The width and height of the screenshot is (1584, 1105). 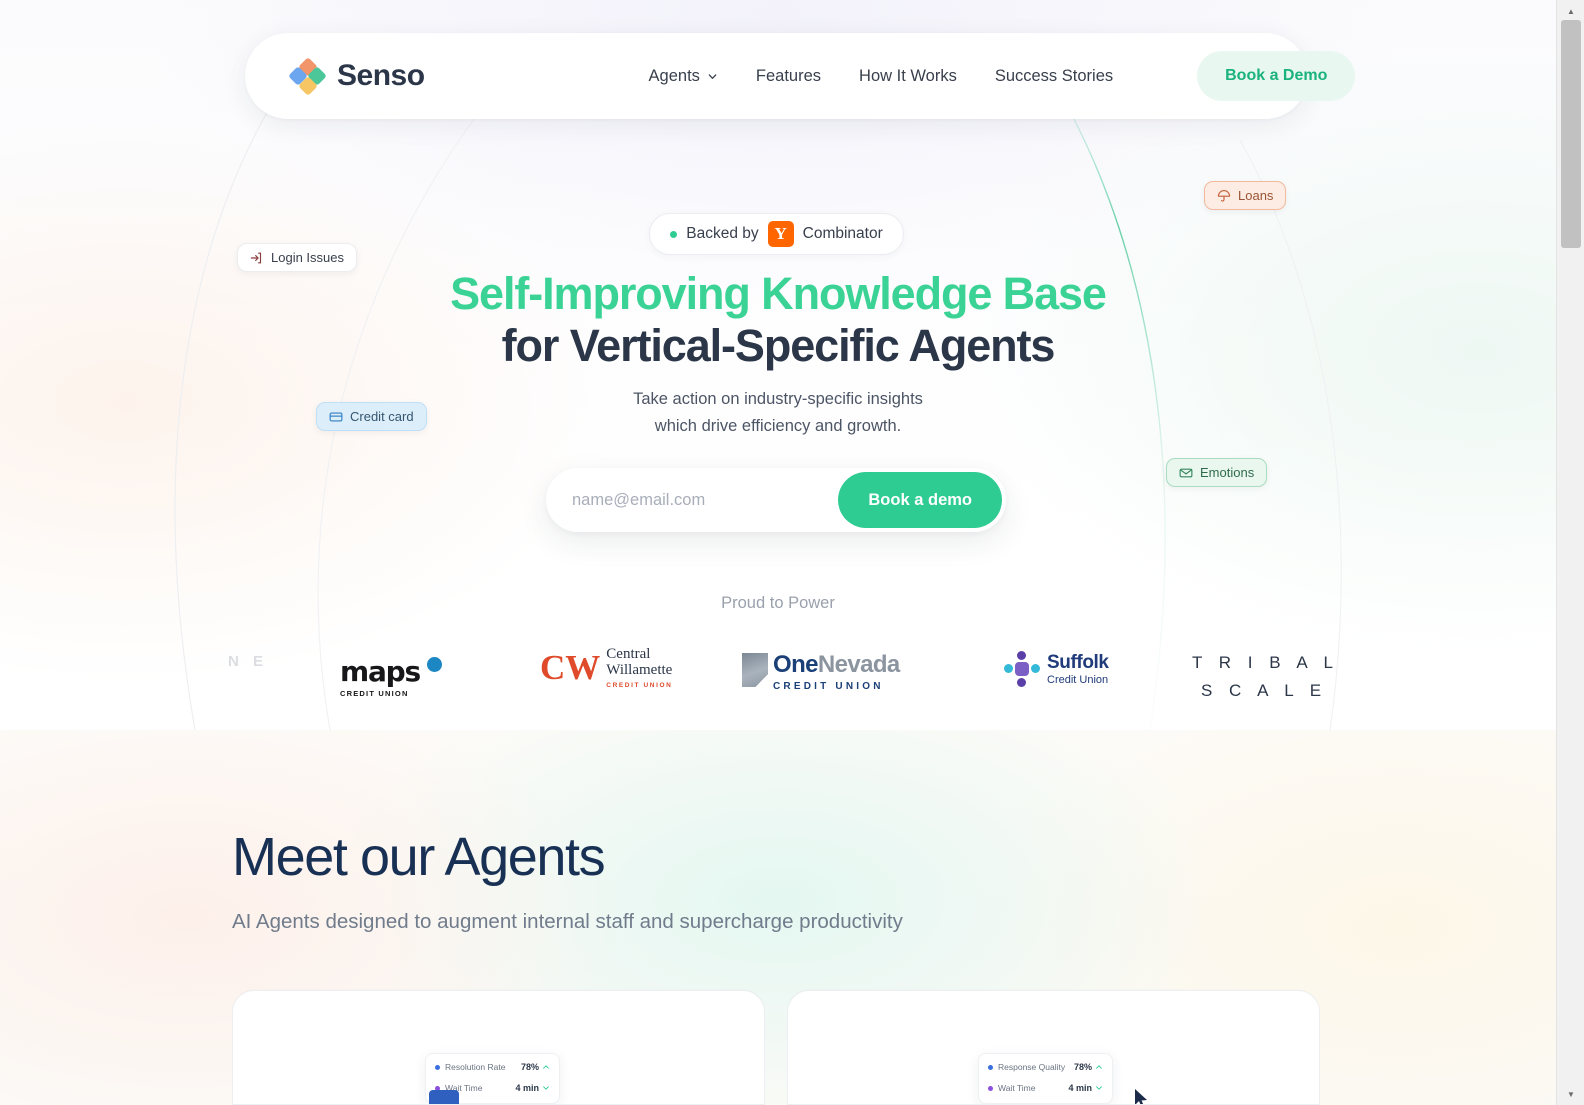 I want to click on hero-email-form: Book a demo, so click(x=776, y=500).